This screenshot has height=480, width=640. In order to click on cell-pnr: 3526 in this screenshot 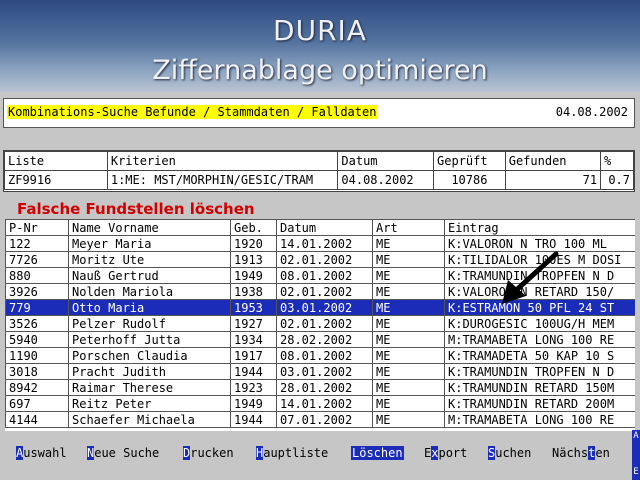, I will do `click(37, 323)`.